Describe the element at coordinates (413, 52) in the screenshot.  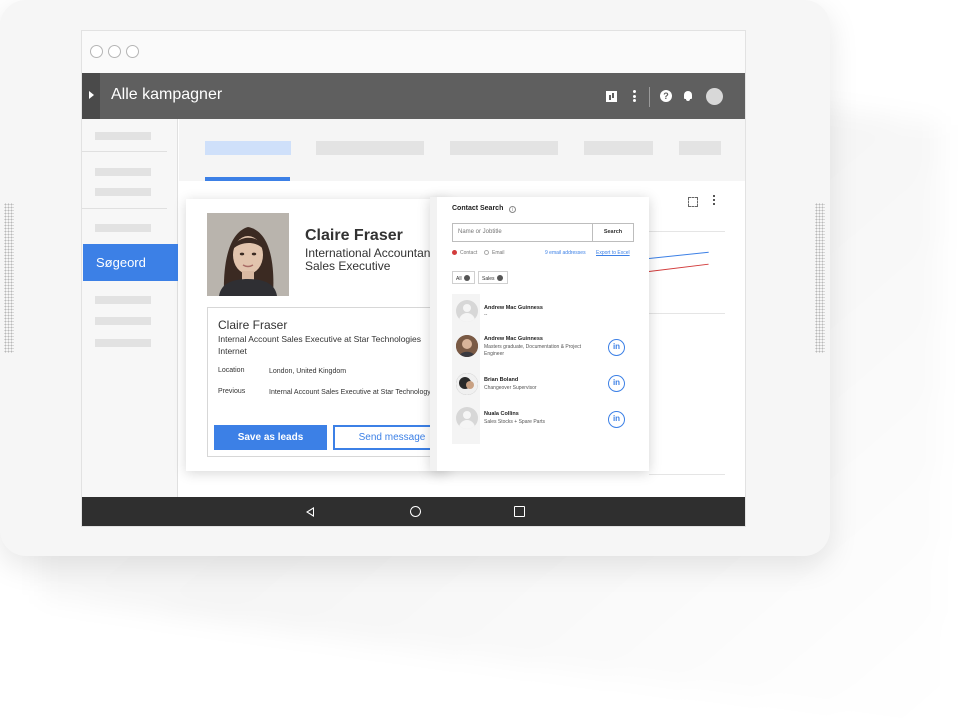
I see `window-titlebar` at that location.